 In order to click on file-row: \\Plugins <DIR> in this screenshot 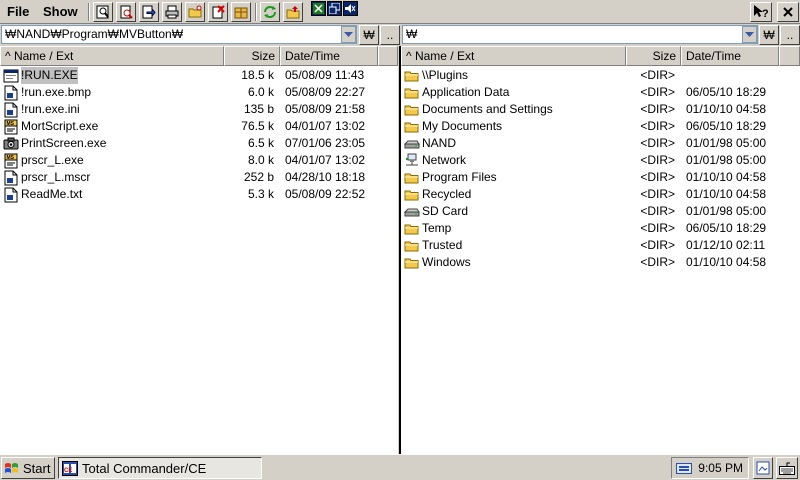, I will do `click(600, 75)`.